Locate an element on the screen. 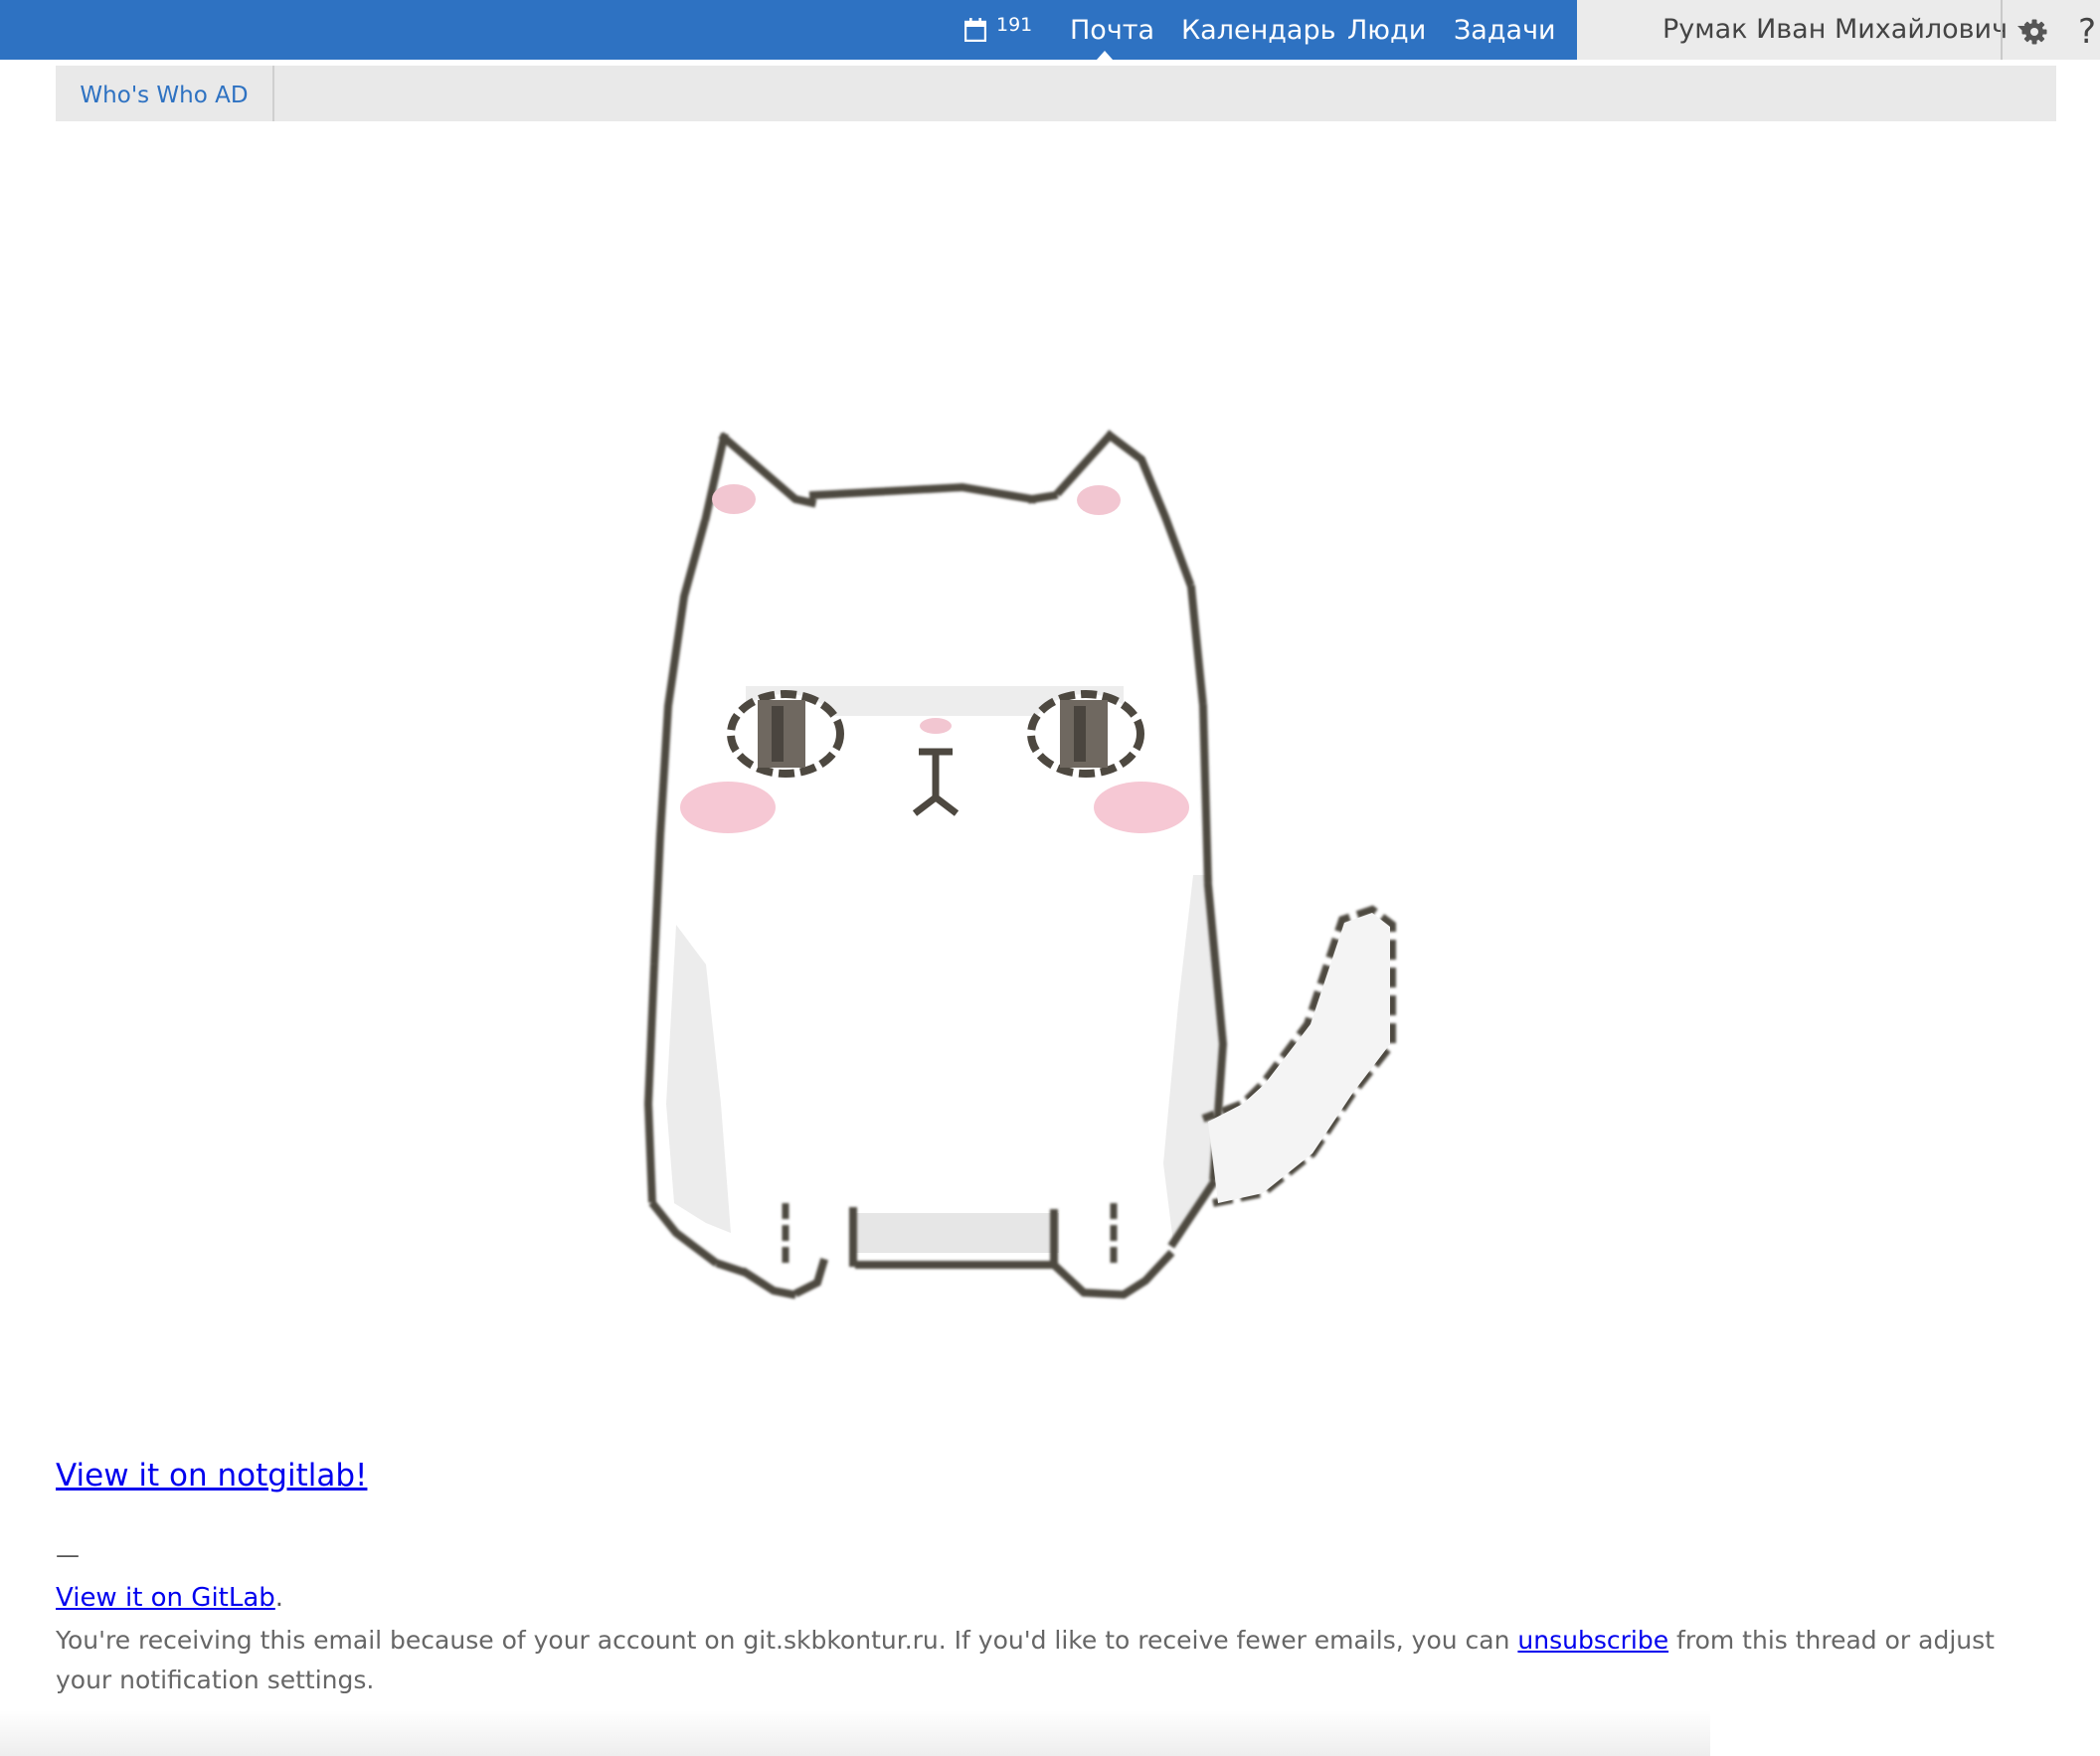  user-menu: Румак Иван Михайлович is located at coordinates (1849, 30).